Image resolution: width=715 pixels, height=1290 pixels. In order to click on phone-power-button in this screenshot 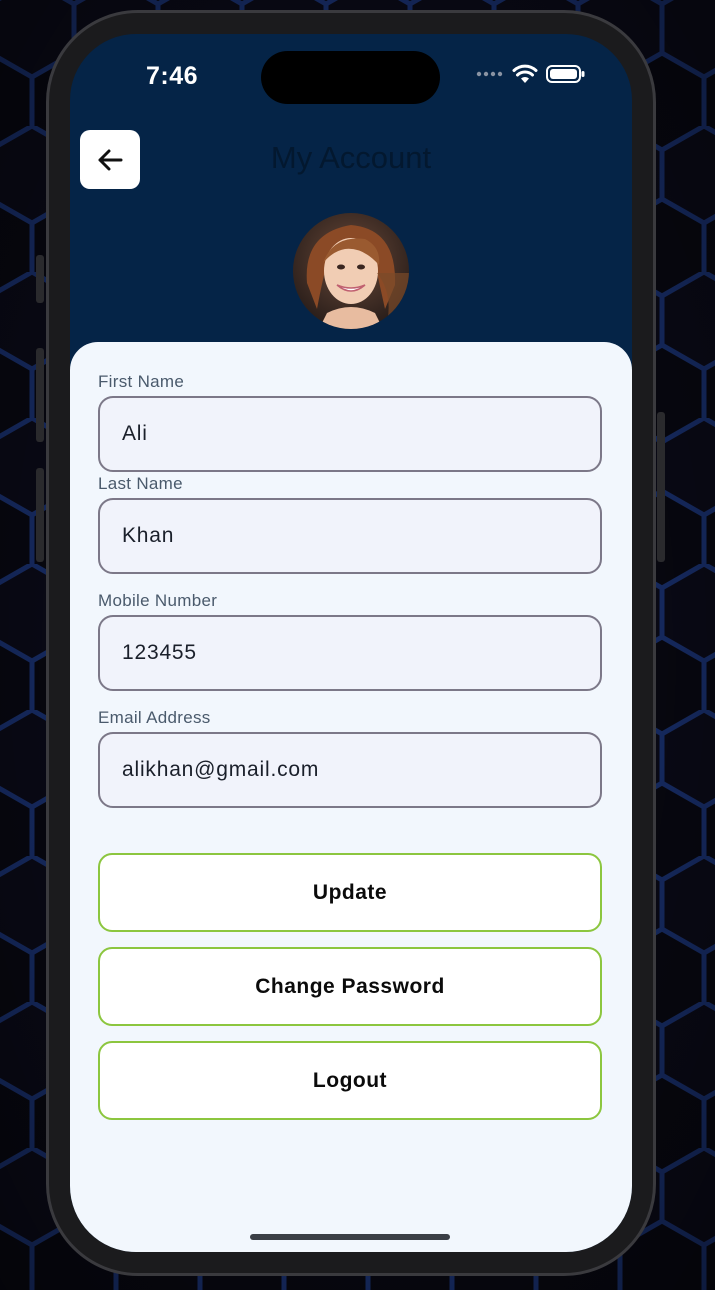, I will do `click(661, 487)`.